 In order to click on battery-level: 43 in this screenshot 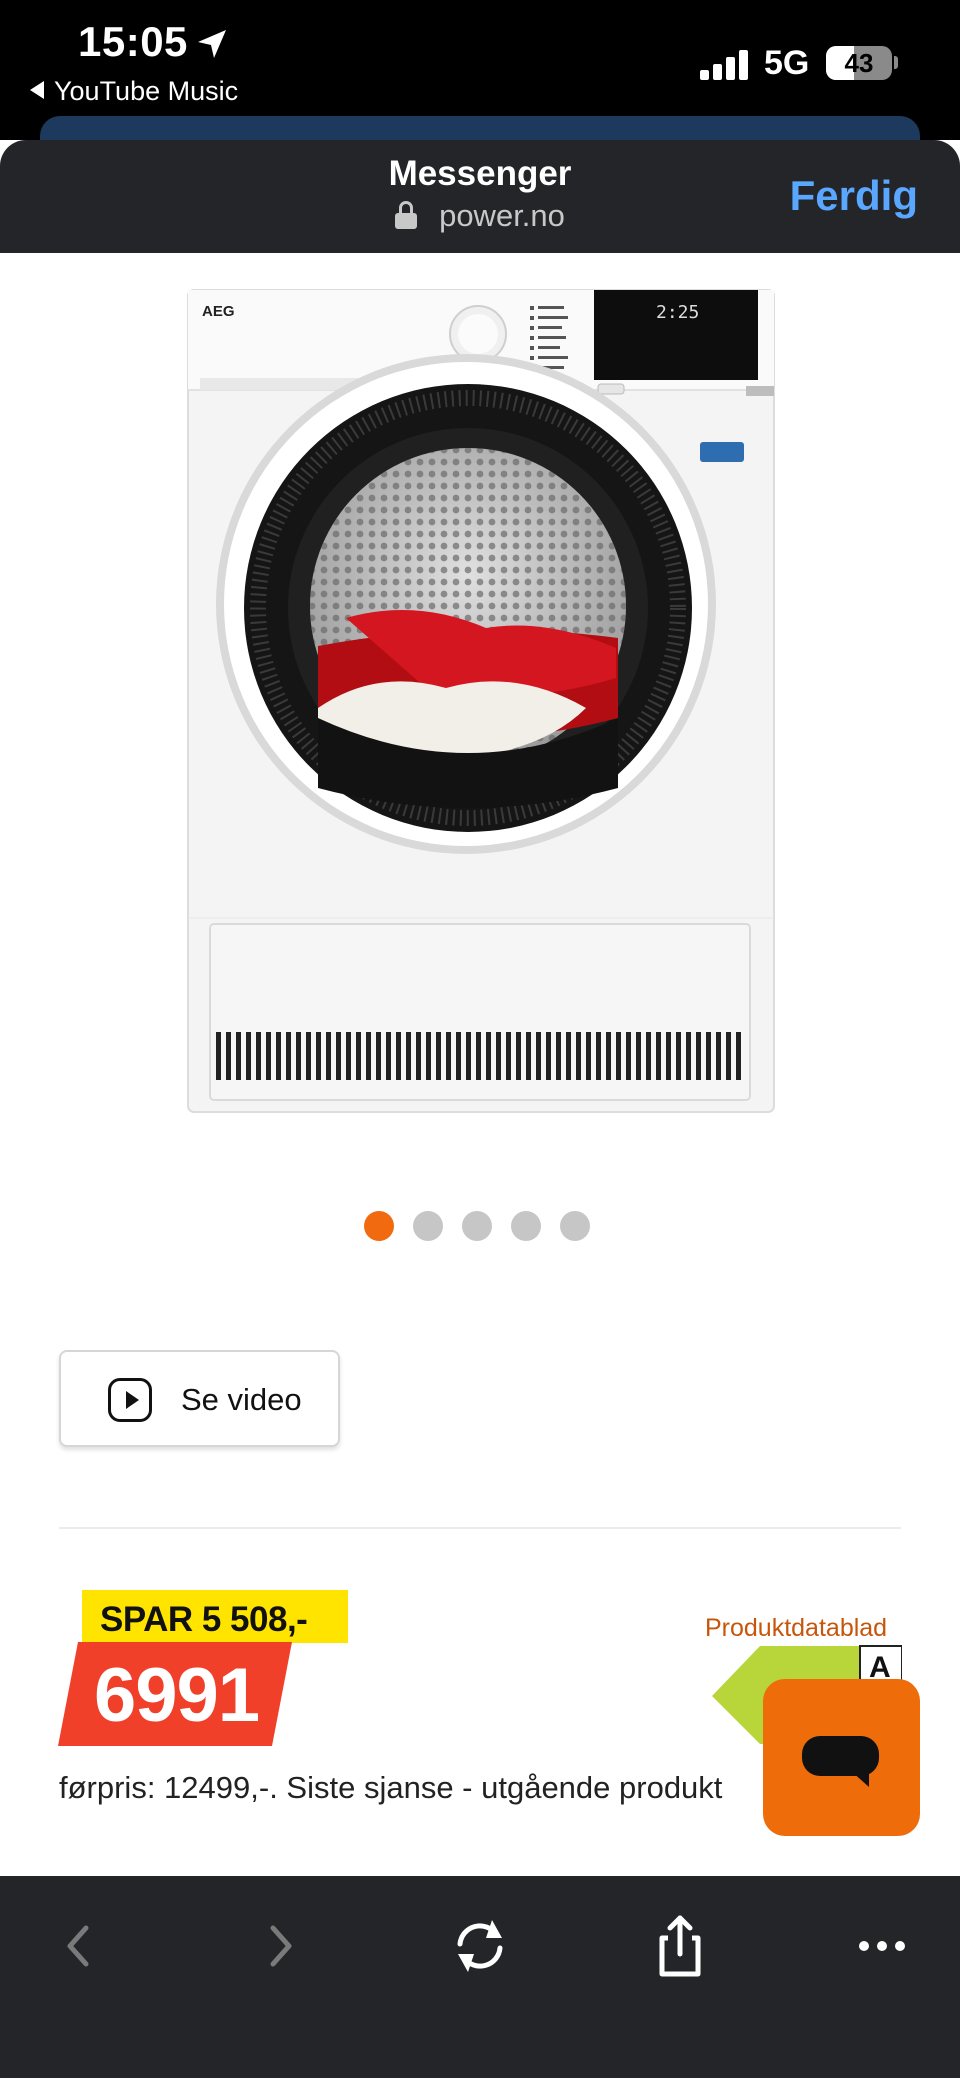, I will do `click(859, 63)`.